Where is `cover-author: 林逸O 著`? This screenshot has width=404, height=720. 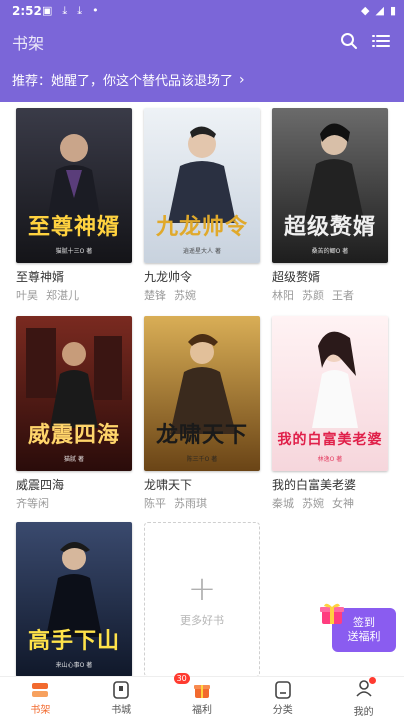 cover-author: 林逸O 著 is located at coordinates (330, 459).